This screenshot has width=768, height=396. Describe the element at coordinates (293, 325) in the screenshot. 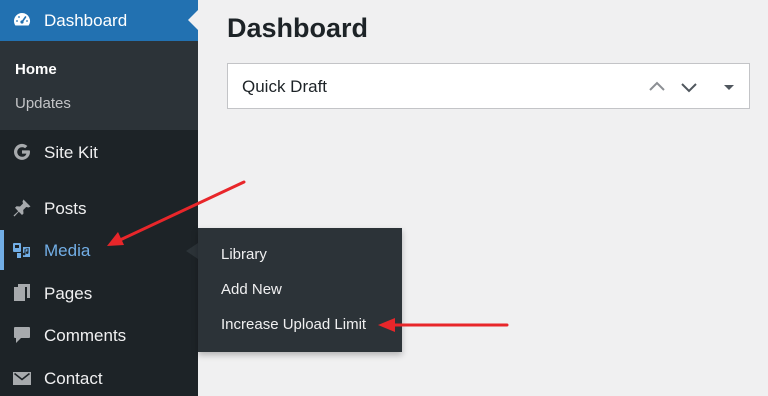

I see `flyout-item-increase-upload-limit: Increase Upload Limit` at that location.